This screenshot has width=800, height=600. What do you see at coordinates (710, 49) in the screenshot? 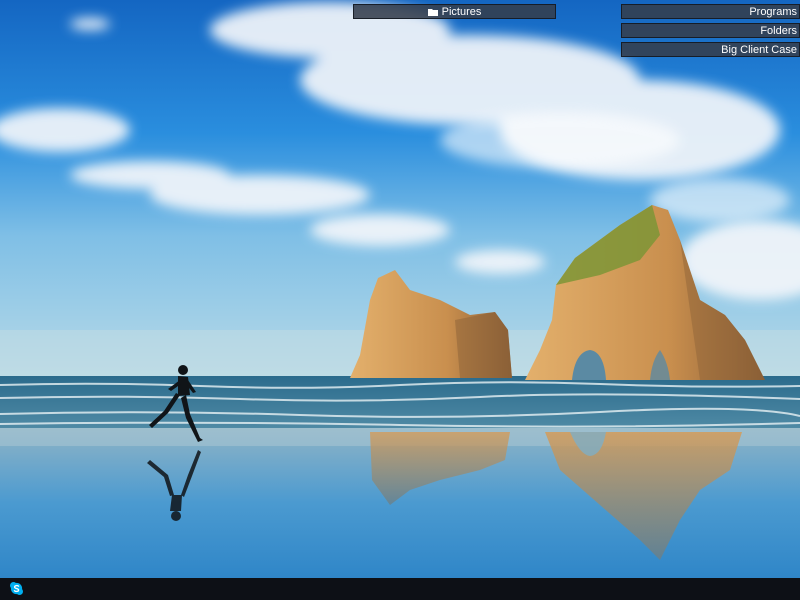
I see `big-client-case-toolbar: Big Client Case` at bounding box center [710, 49].